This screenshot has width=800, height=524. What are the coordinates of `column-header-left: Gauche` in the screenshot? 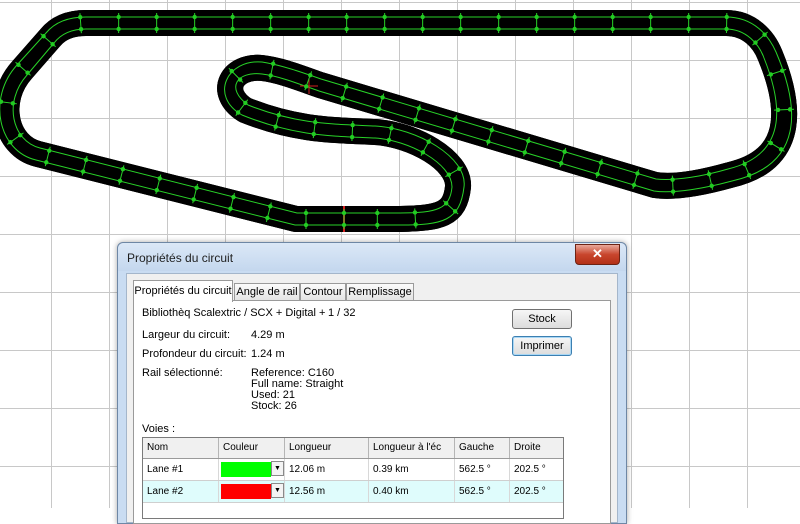 It's located at (482, 448).